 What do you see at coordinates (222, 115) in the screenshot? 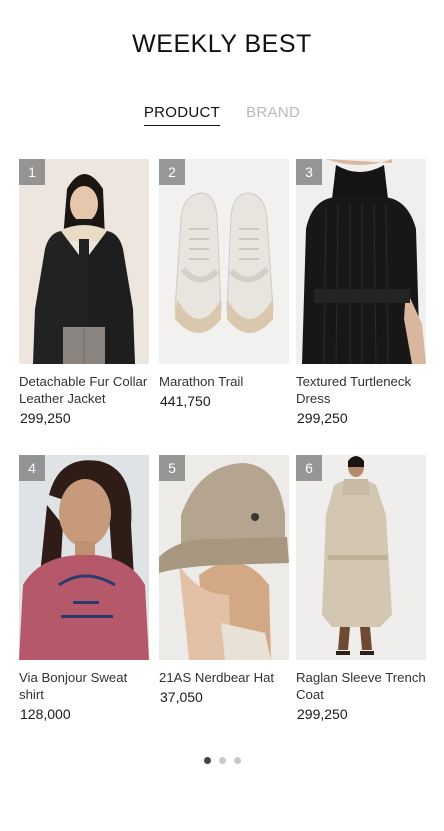
I see `tab-bar: PRODUCT BRAND` at bounding box center [222, 115].